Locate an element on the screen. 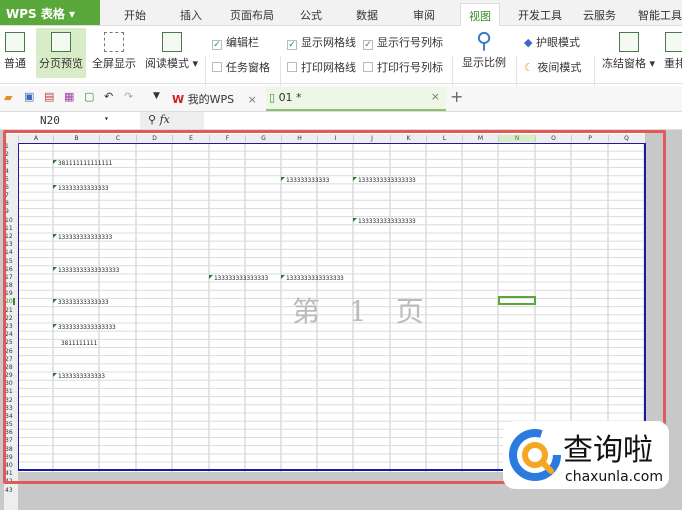 This screenshot has width=682, height=510. page-break-icon is located at coordinates (61, 42).